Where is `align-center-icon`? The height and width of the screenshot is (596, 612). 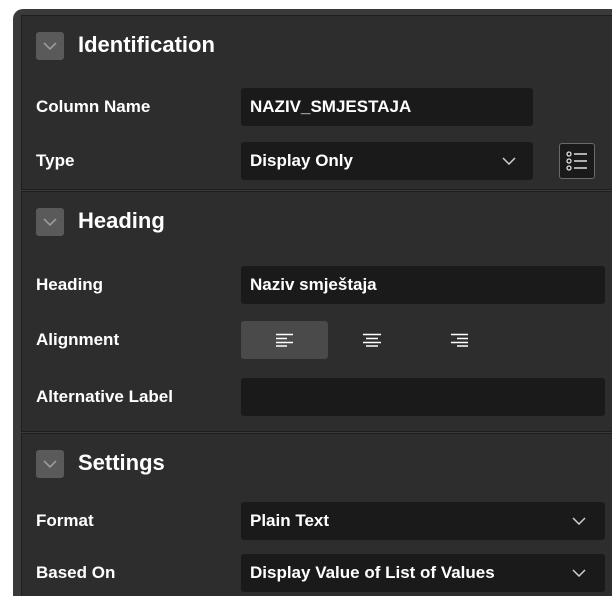 align-center-icon is located at coordinates (371, 340).